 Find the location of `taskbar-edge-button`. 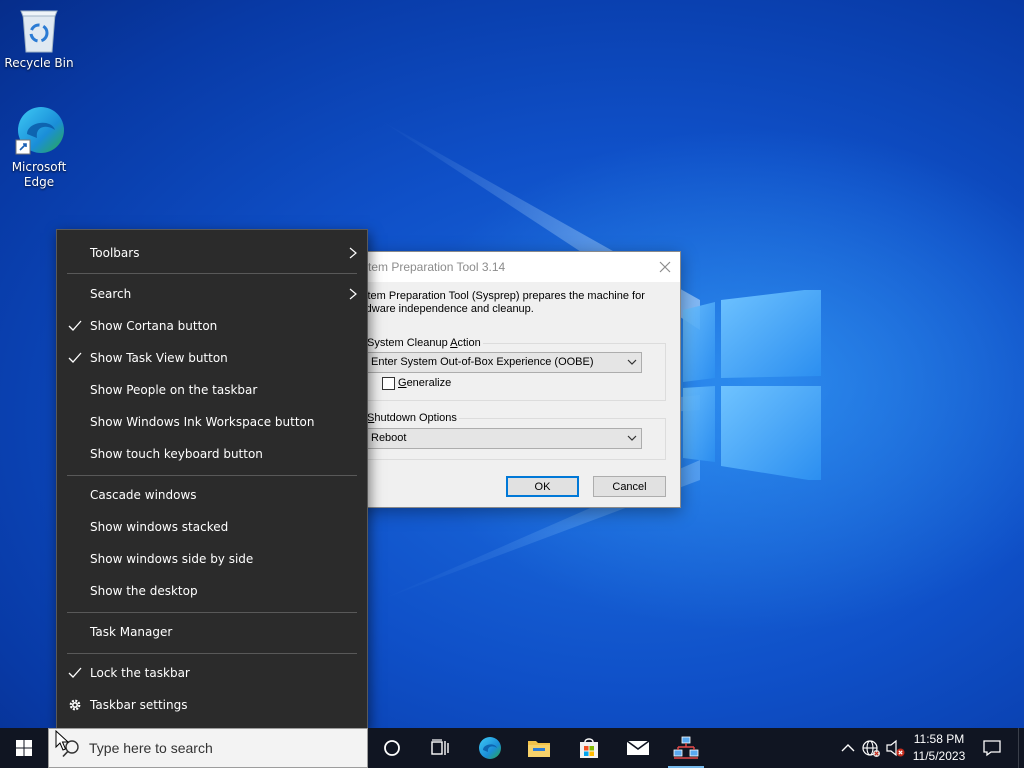

taskbar-edge-button is located at coordinates (490, 748).